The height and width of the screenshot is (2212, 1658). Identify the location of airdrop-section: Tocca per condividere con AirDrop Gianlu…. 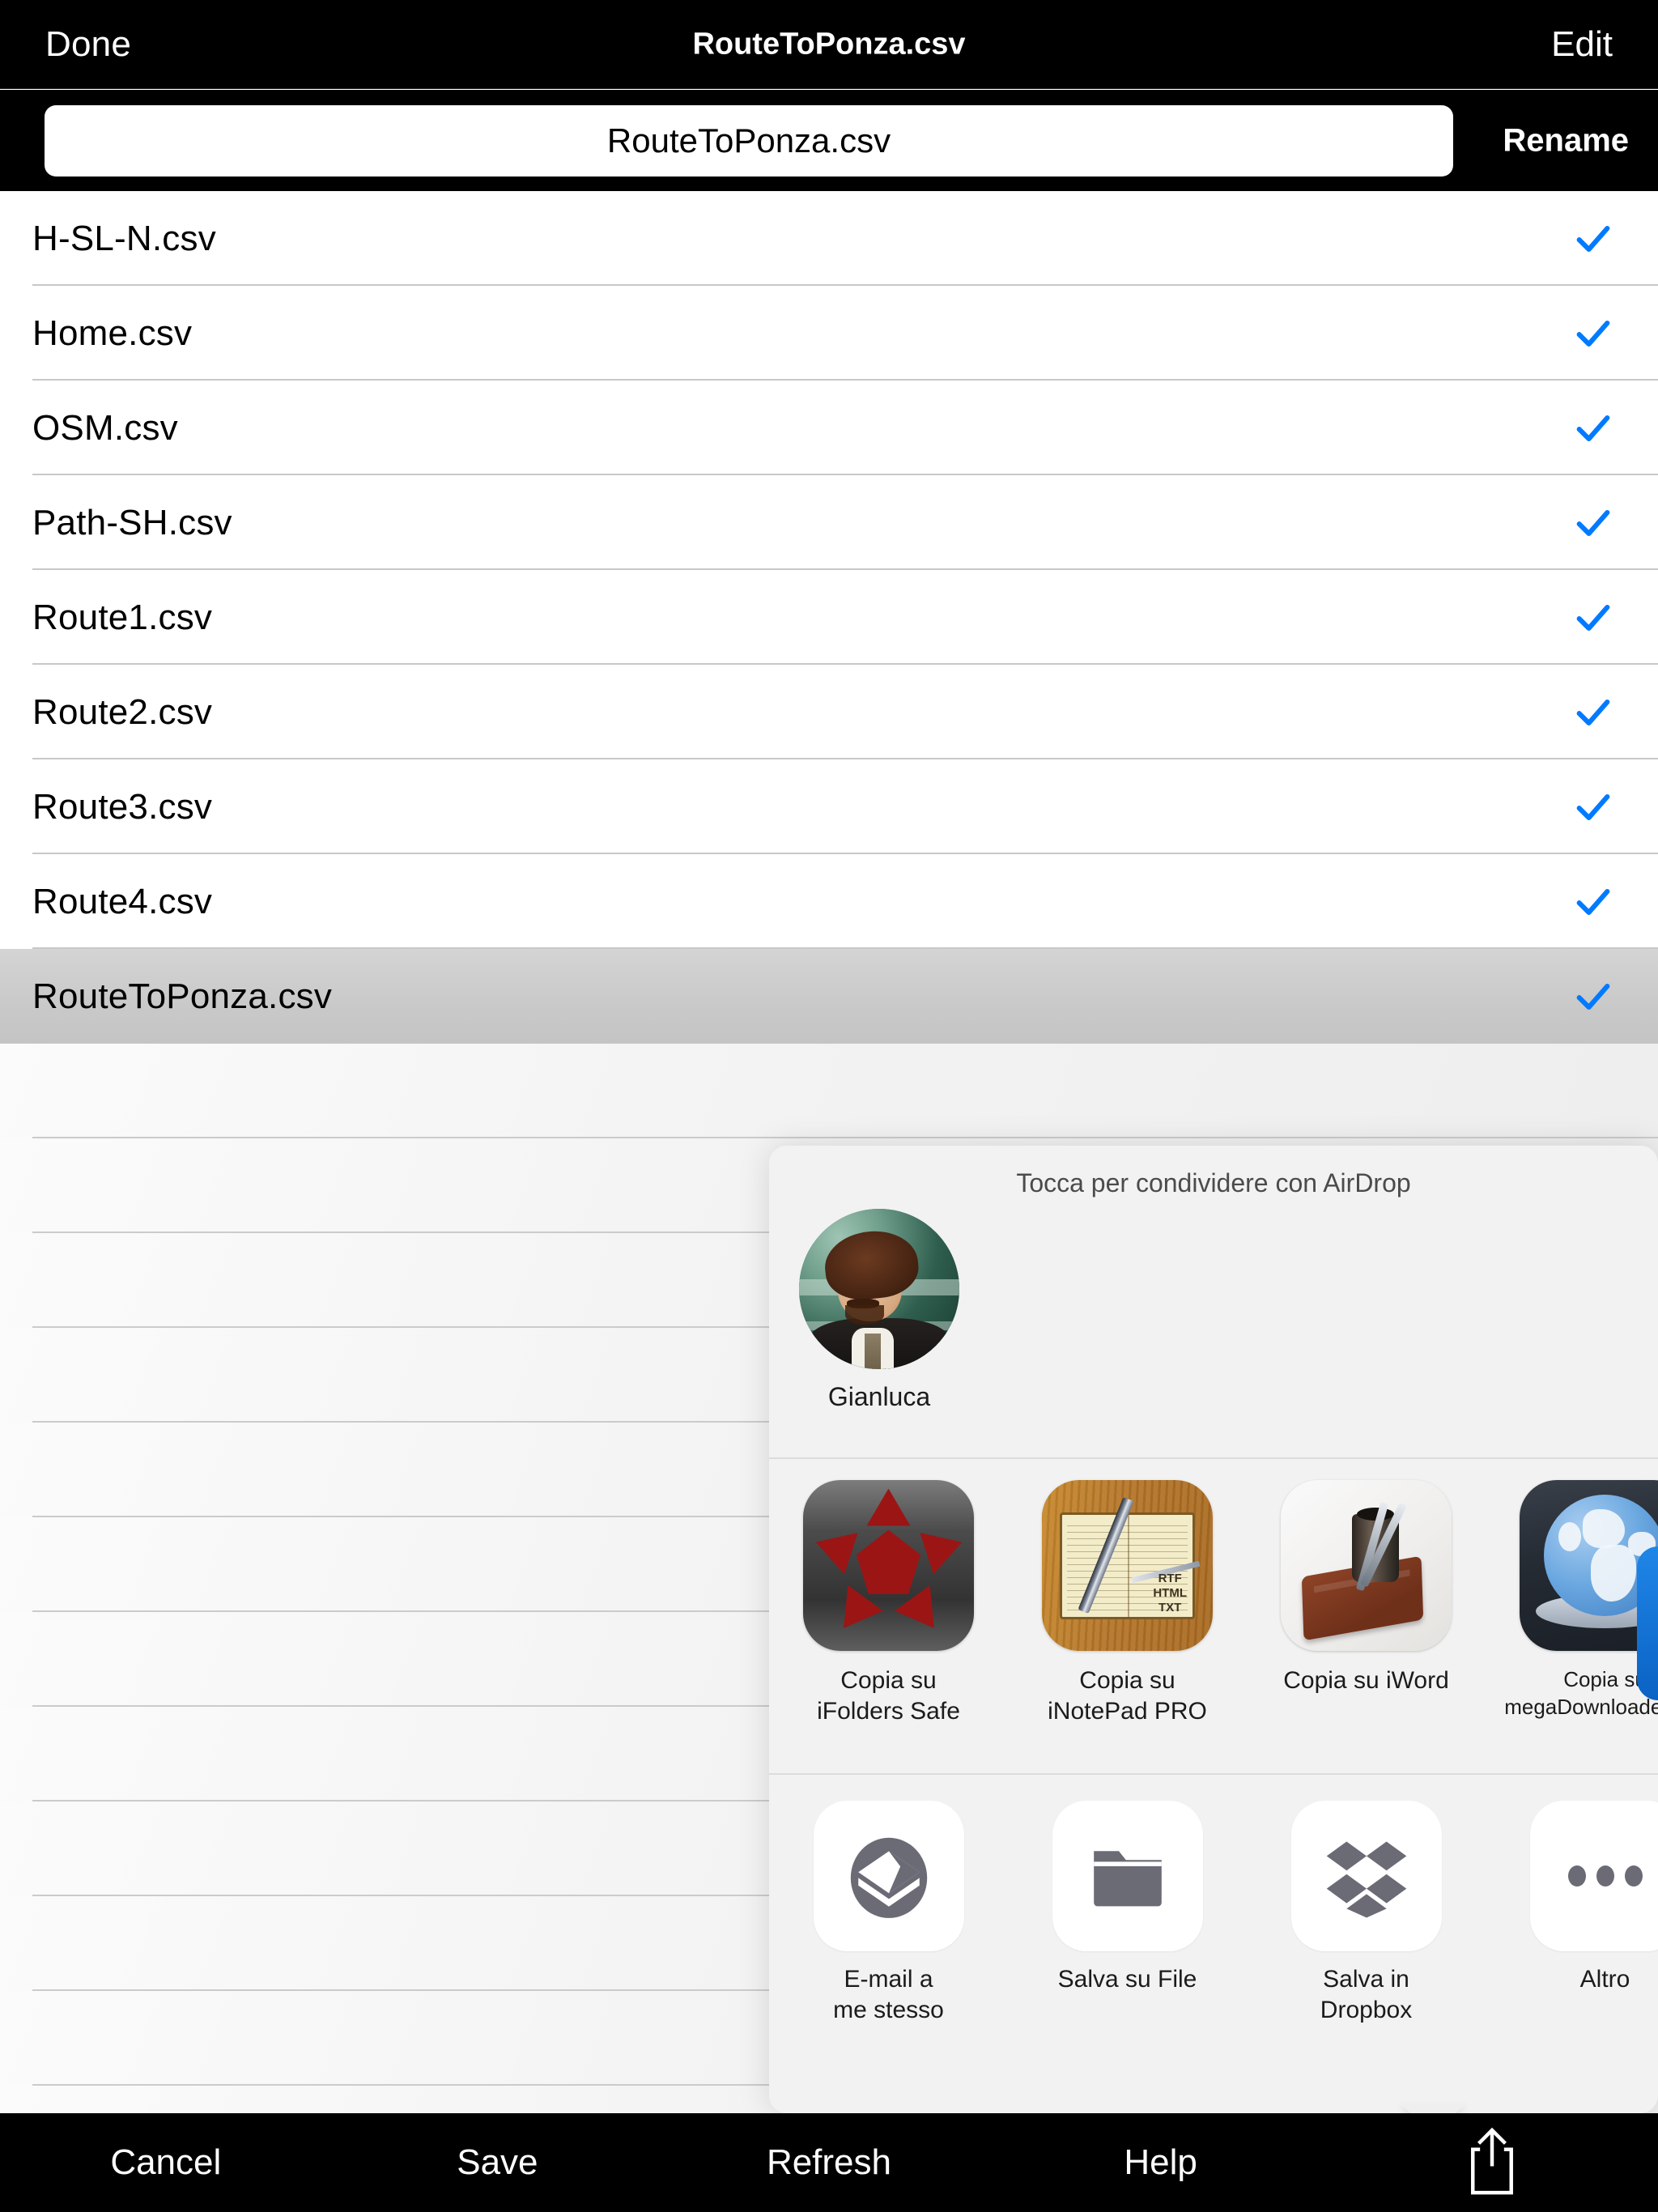
(1213, 1303).